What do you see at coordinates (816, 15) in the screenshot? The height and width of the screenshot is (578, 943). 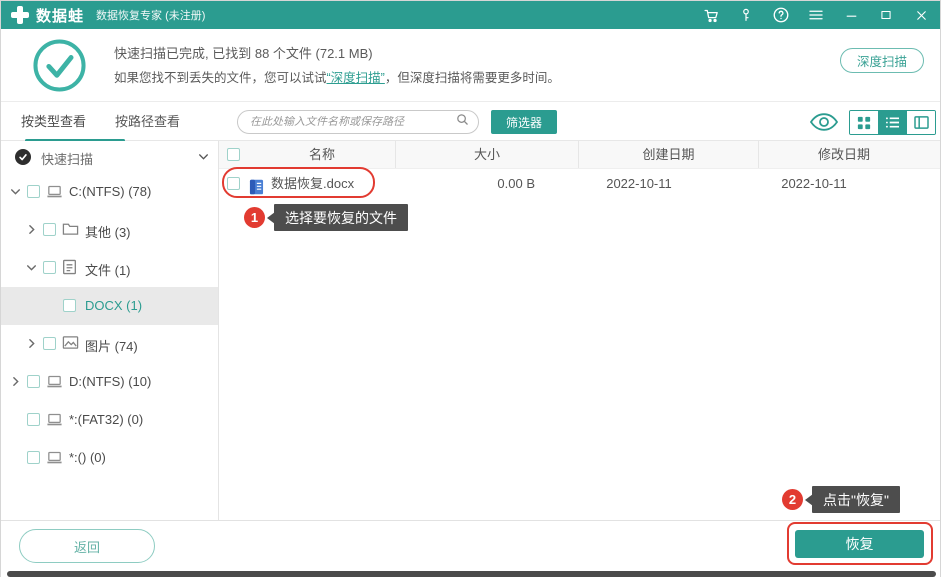 I see `menu-icon` at bounding box center [816, 15].